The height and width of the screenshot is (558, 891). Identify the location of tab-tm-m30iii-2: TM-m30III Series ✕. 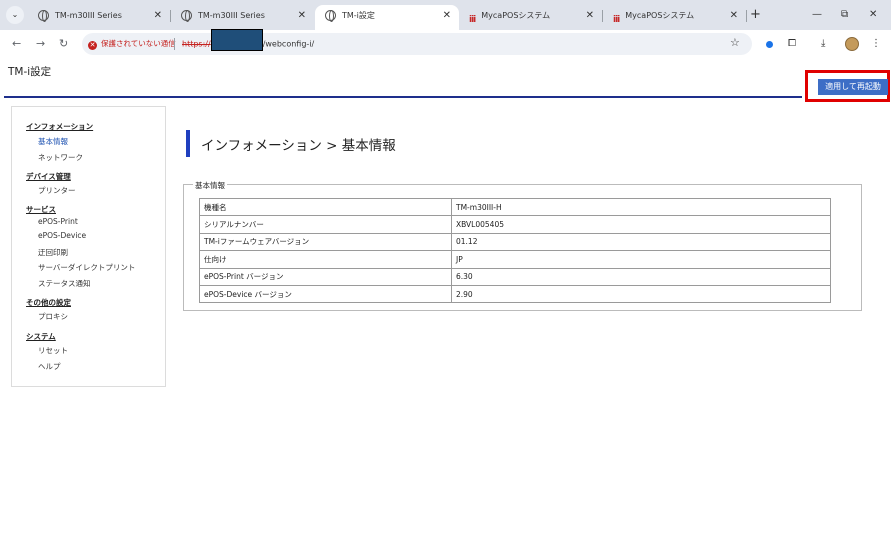
(242, 17).